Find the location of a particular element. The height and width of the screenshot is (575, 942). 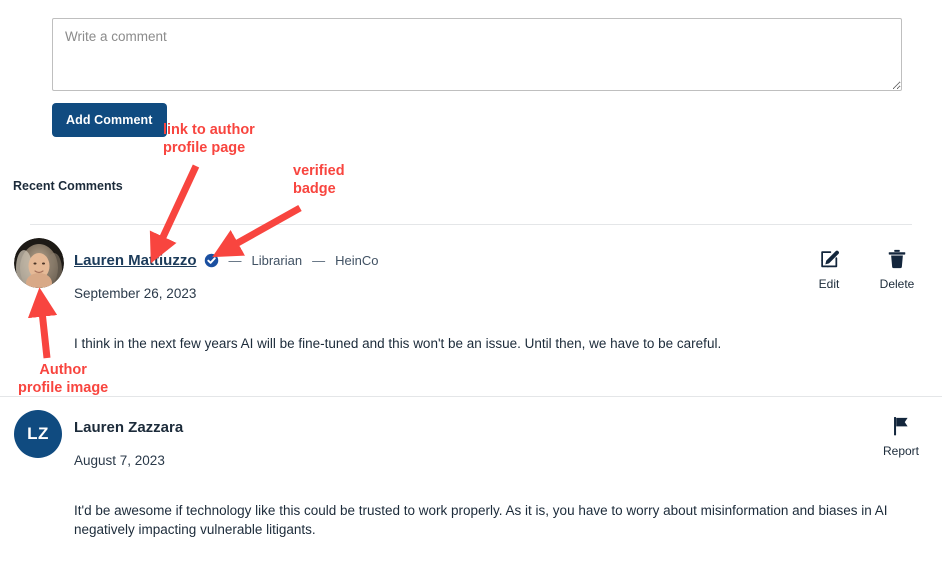

comment-actions: Edit Delete is located at coordinates (863, 269).